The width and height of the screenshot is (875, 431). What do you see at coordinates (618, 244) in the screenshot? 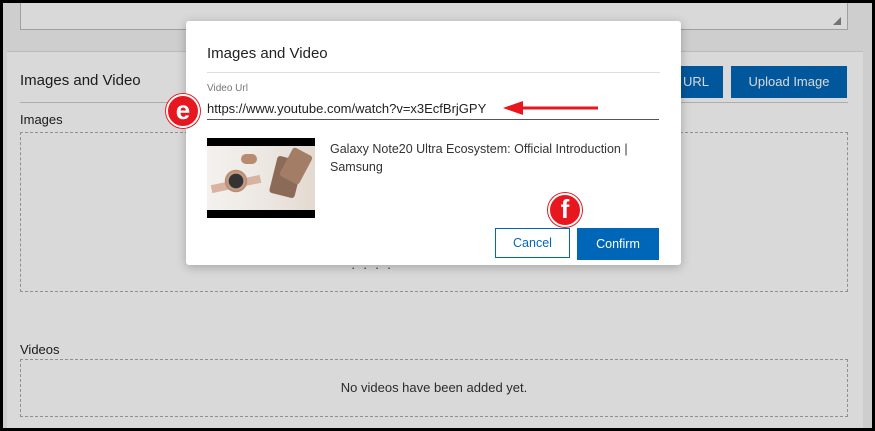
I see `confirm-button: Confirm` at bounding box center [618, 244].